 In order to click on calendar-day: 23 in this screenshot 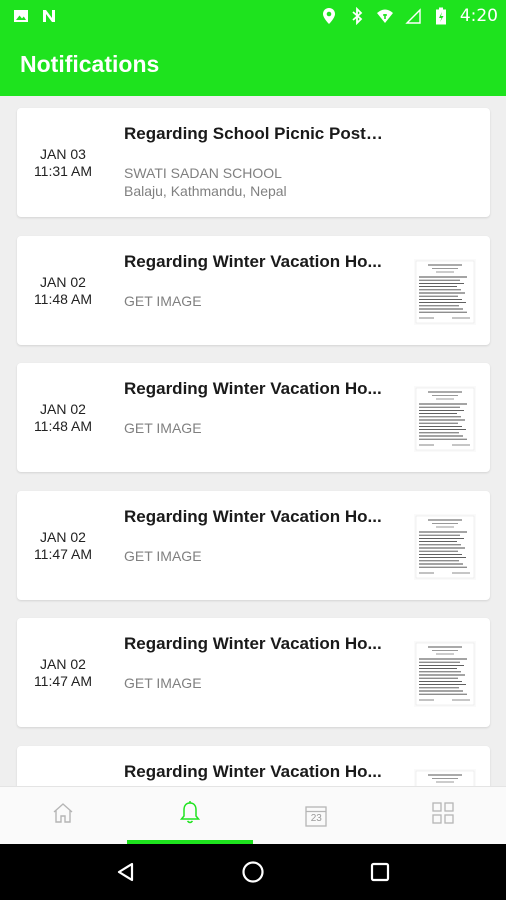, I will do `click(316, 818)`.